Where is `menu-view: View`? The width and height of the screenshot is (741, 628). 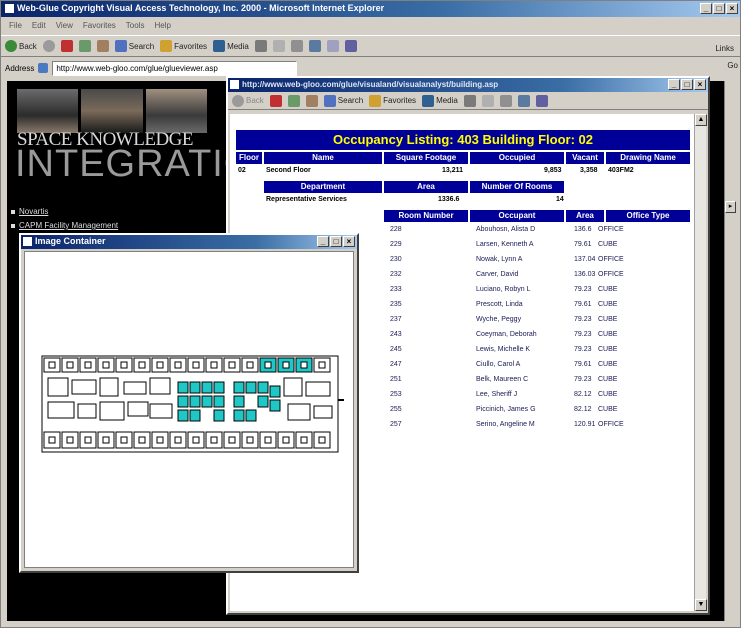 menu-view: View is located at coordinates (64, 26).